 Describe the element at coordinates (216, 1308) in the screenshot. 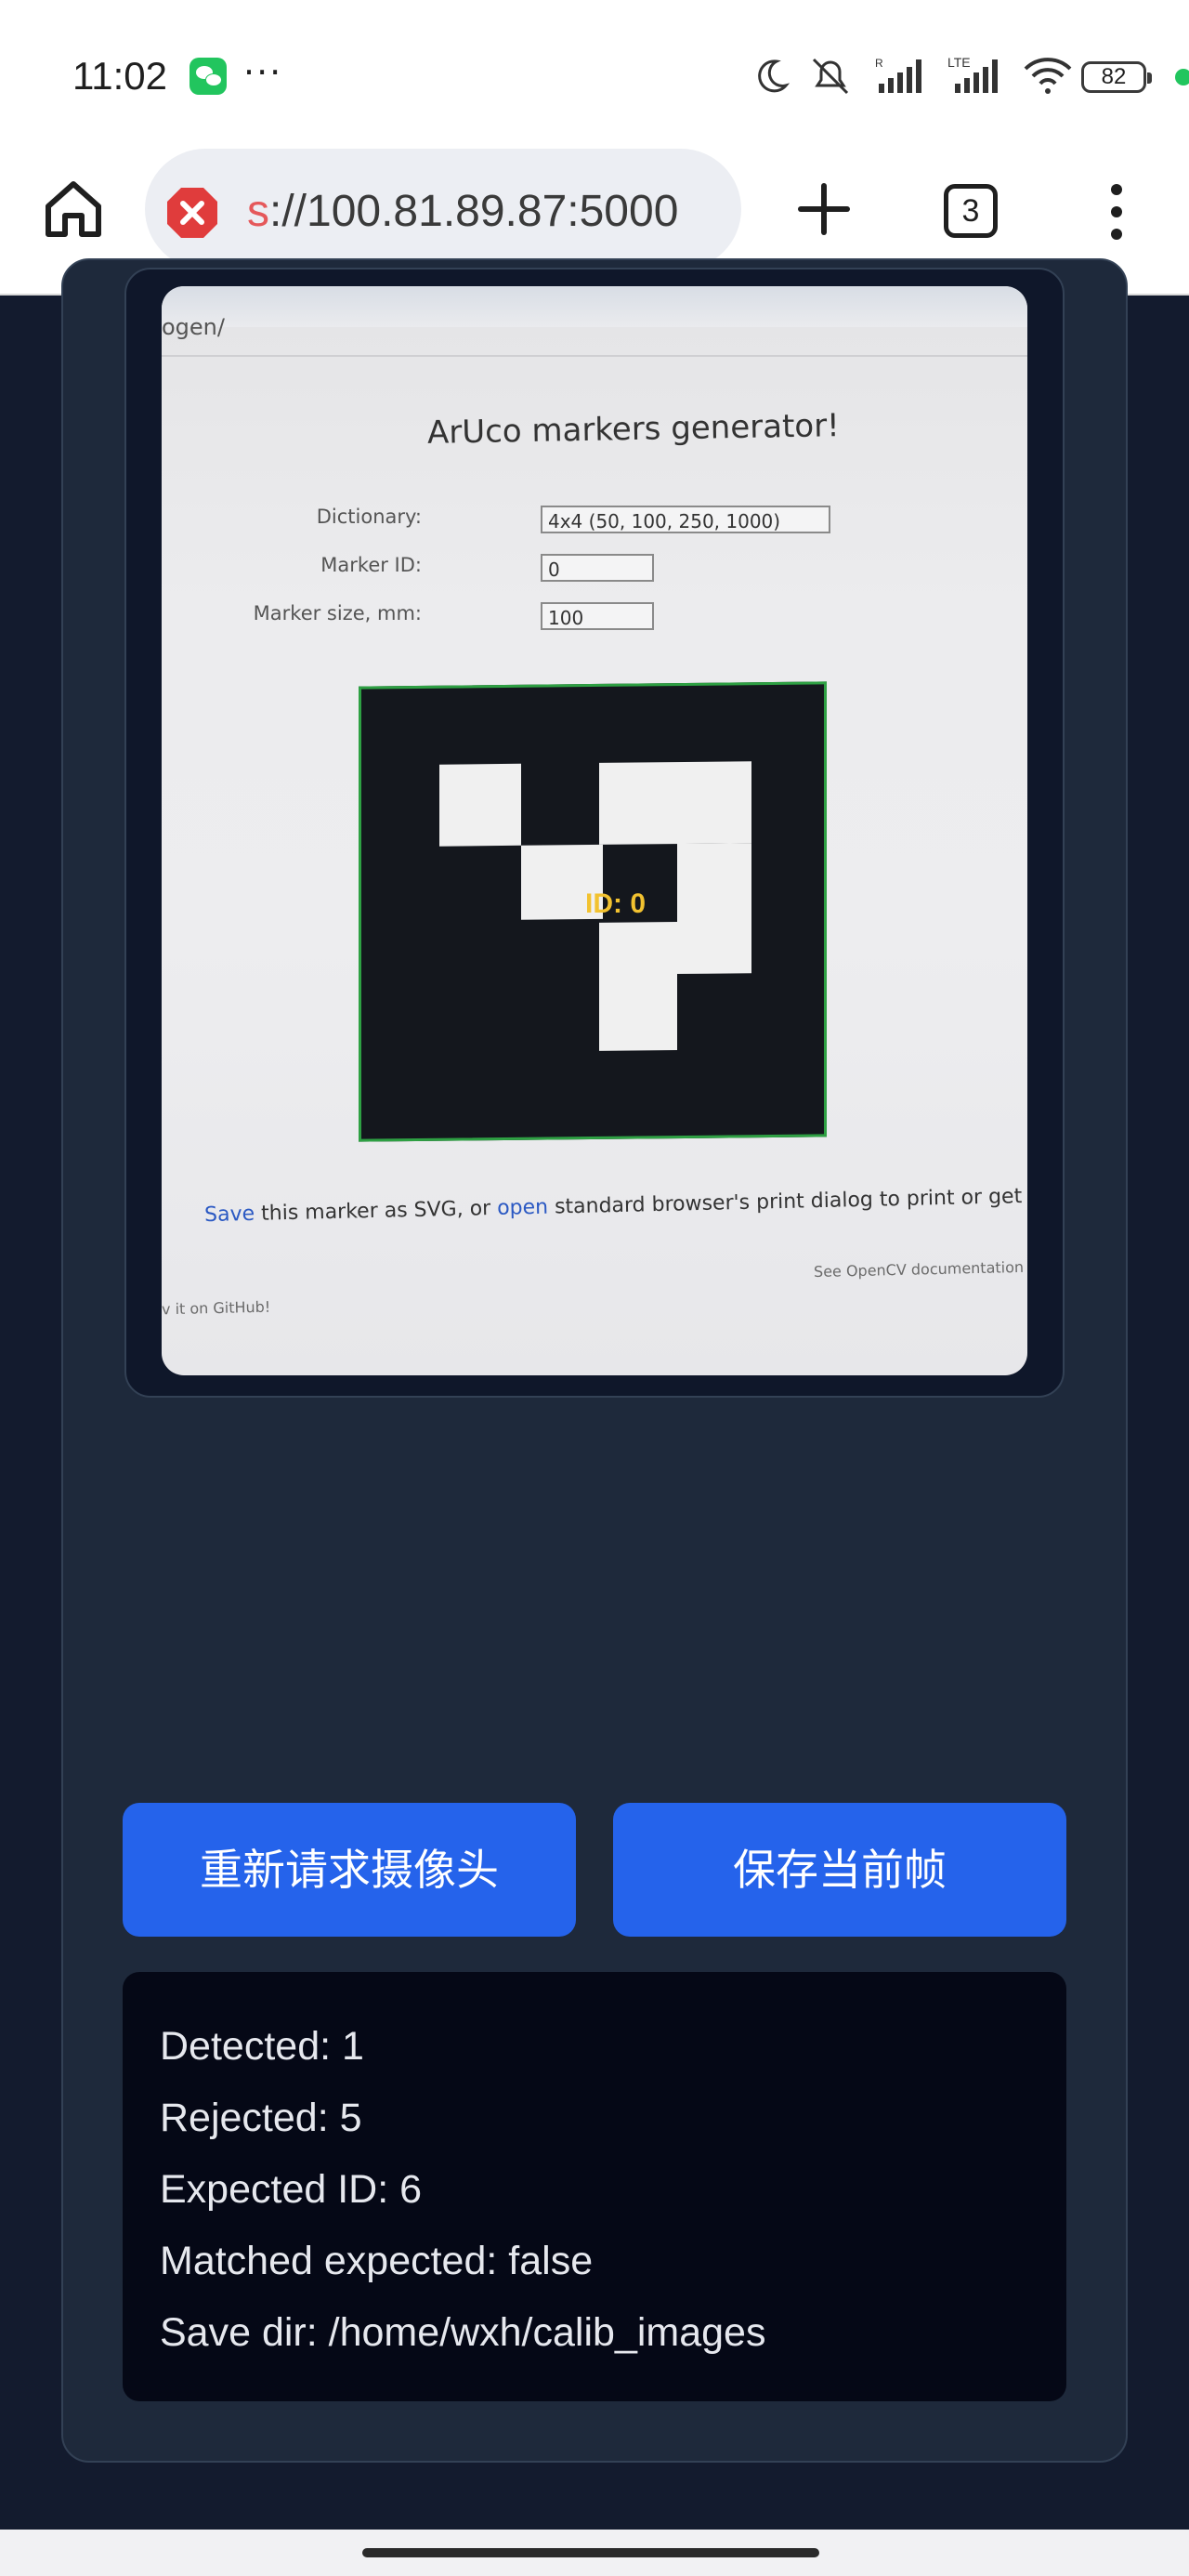

I see `feed-github-text: v it on GitHub!` at that location.